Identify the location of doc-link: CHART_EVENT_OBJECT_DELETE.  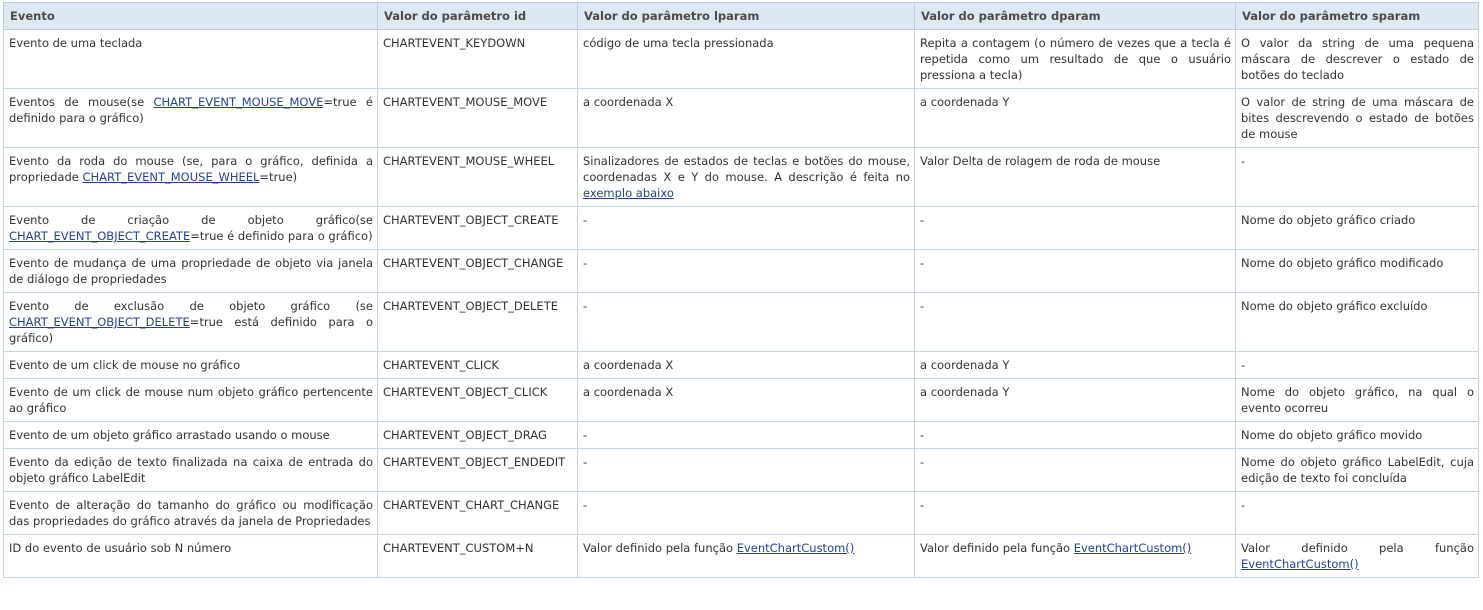
(99, 322).